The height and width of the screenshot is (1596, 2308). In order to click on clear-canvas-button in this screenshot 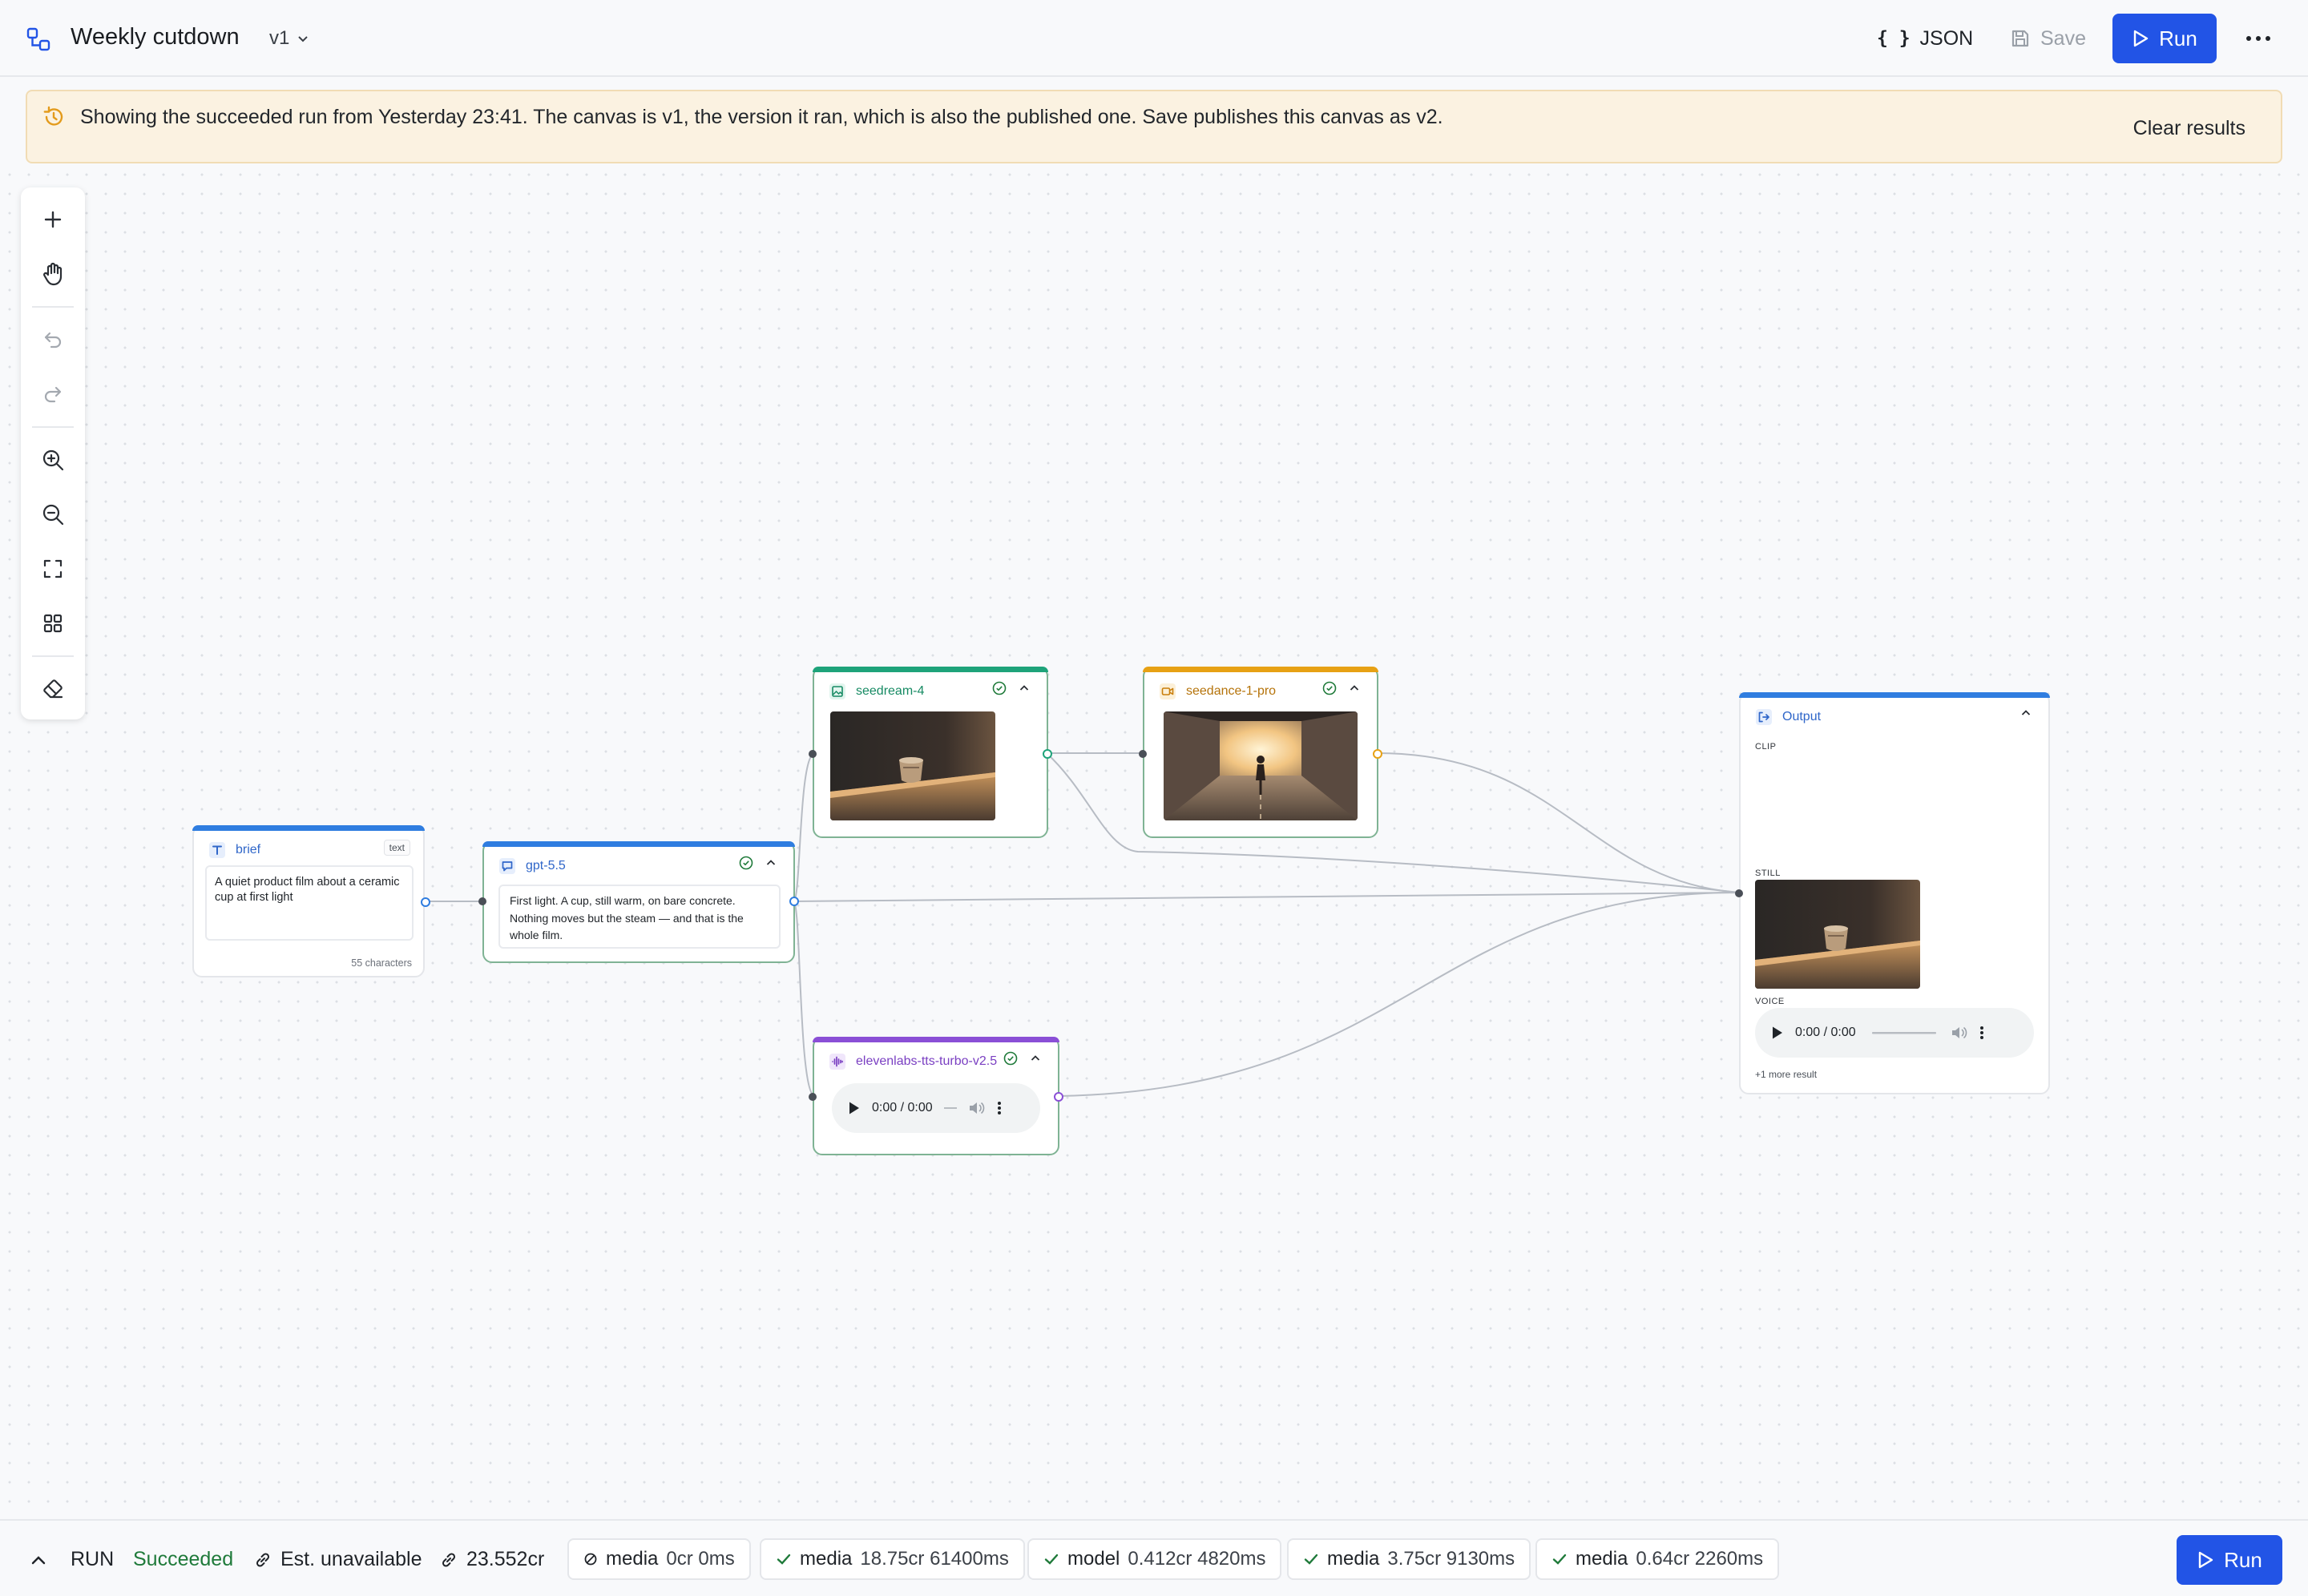, I will do `click(53, 689)`.